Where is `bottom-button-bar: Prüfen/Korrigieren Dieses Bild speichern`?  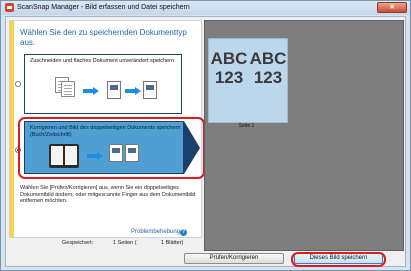 bottom-button-bar: Prüfen/Korrigieren Dieses Bild speichern is located at coordinates (205, 259).